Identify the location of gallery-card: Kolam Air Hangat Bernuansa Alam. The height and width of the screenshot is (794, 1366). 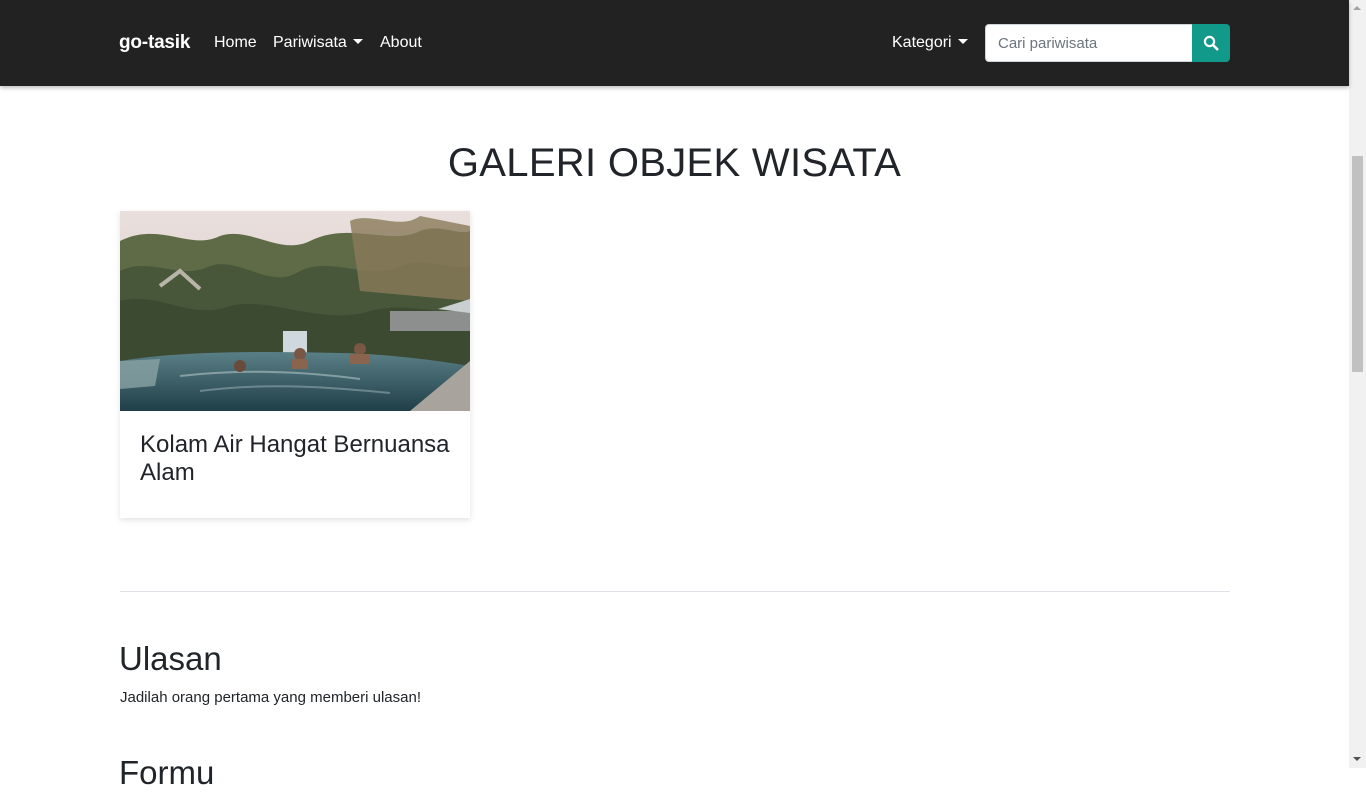
(295, 364).